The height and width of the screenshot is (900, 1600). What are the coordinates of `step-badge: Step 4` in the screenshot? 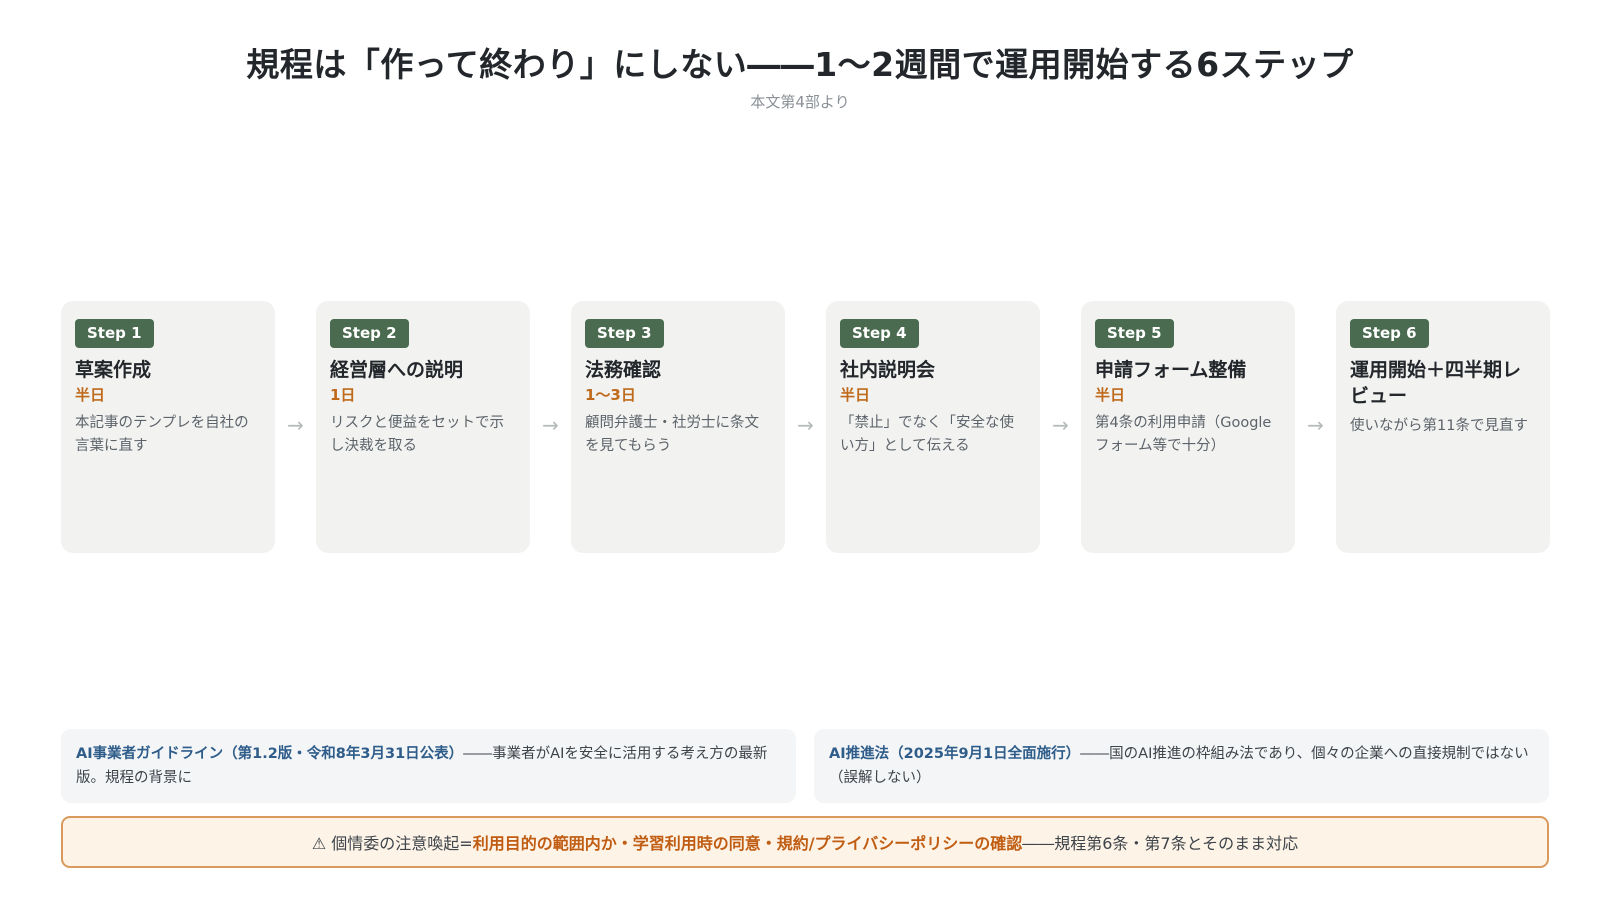 It's located at (879, 333).